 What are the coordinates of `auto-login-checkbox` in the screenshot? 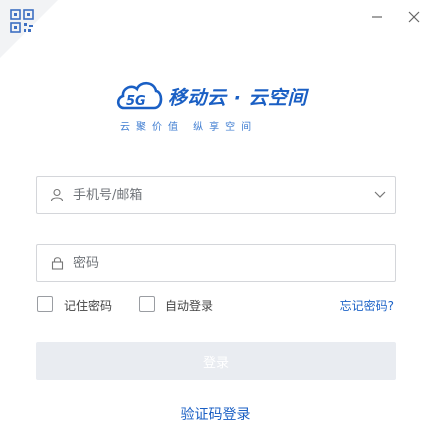 It's located at (147, 304).